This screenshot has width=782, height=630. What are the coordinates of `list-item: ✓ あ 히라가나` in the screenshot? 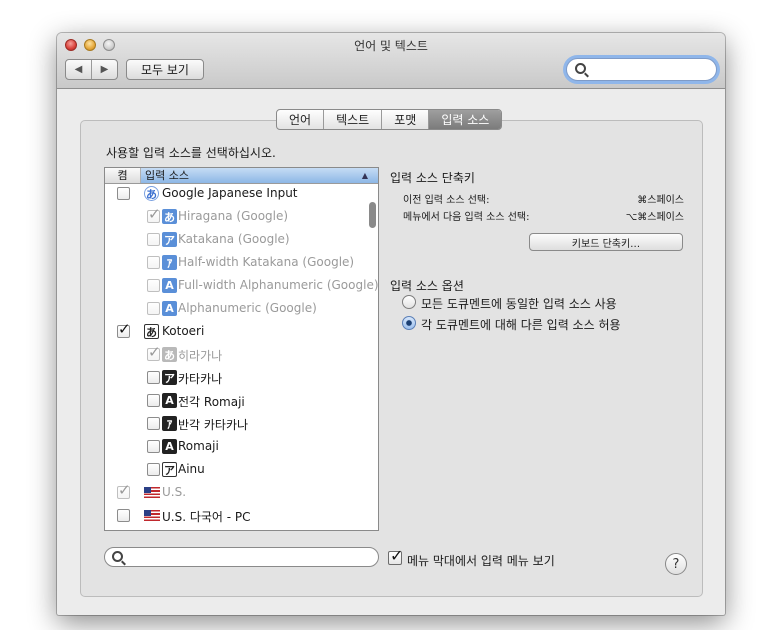 It's located at (236, 354).